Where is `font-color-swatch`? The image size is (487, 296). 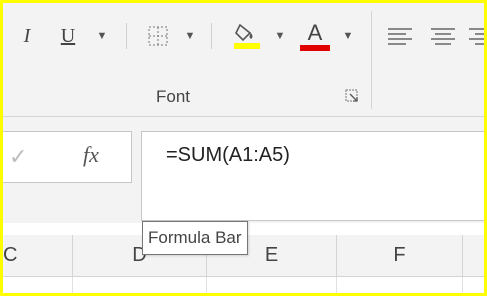
font-color-swatch is located at coordinates (315, 48).